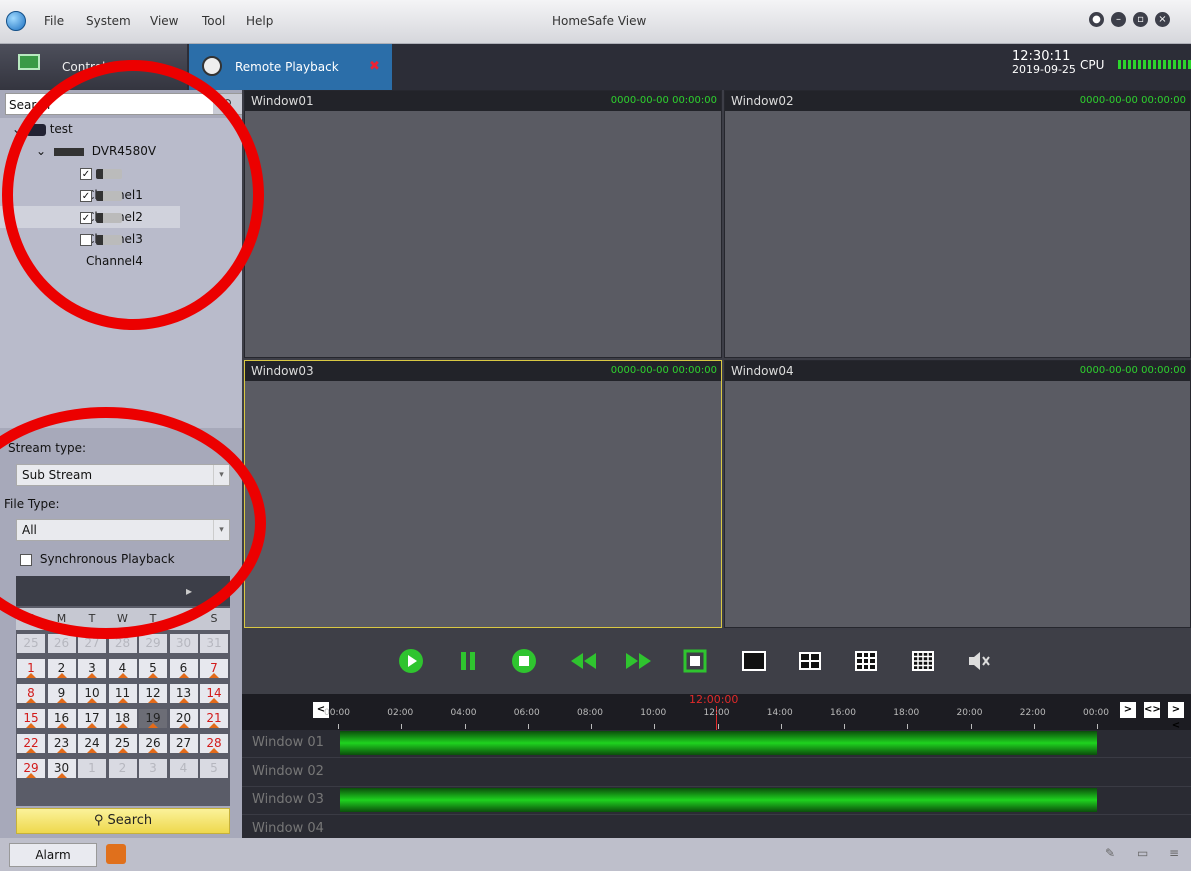 The height and width of the screenshot is (871, 1191). What do you see at coordinates (214, 743) in the screenshot?
I see `calendar-day: 28` at bounding box center [214, 743].